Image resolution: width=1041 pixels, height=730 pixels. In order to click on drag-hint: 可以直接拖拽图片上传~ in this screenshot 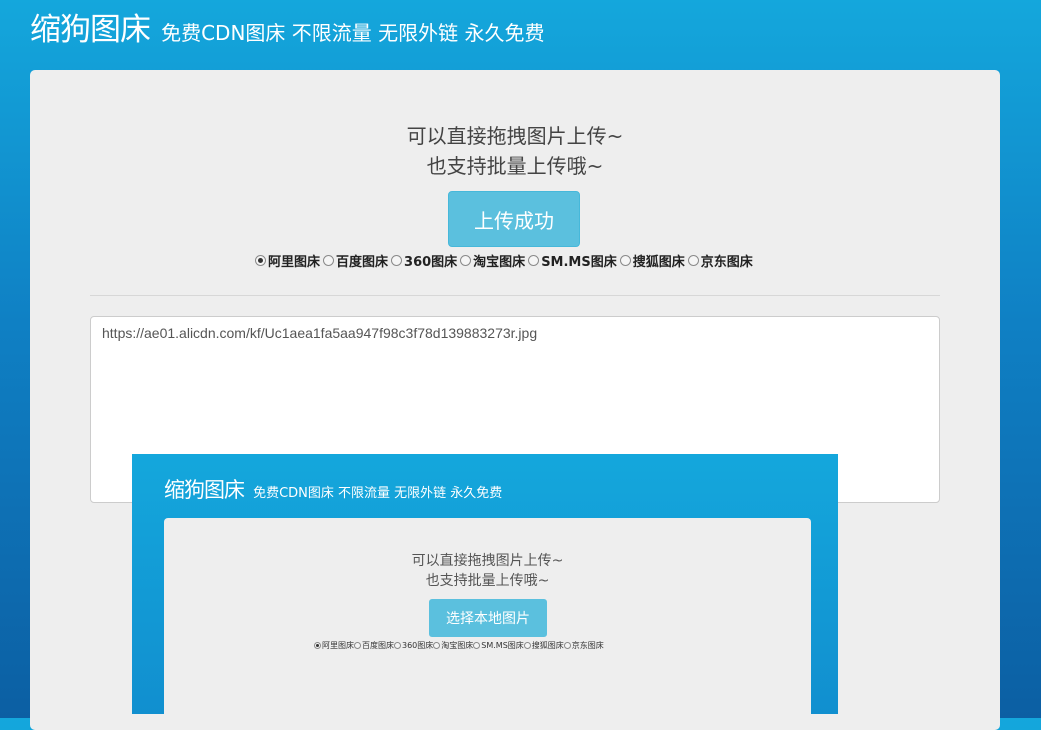, I will do `click(515, 136)`.